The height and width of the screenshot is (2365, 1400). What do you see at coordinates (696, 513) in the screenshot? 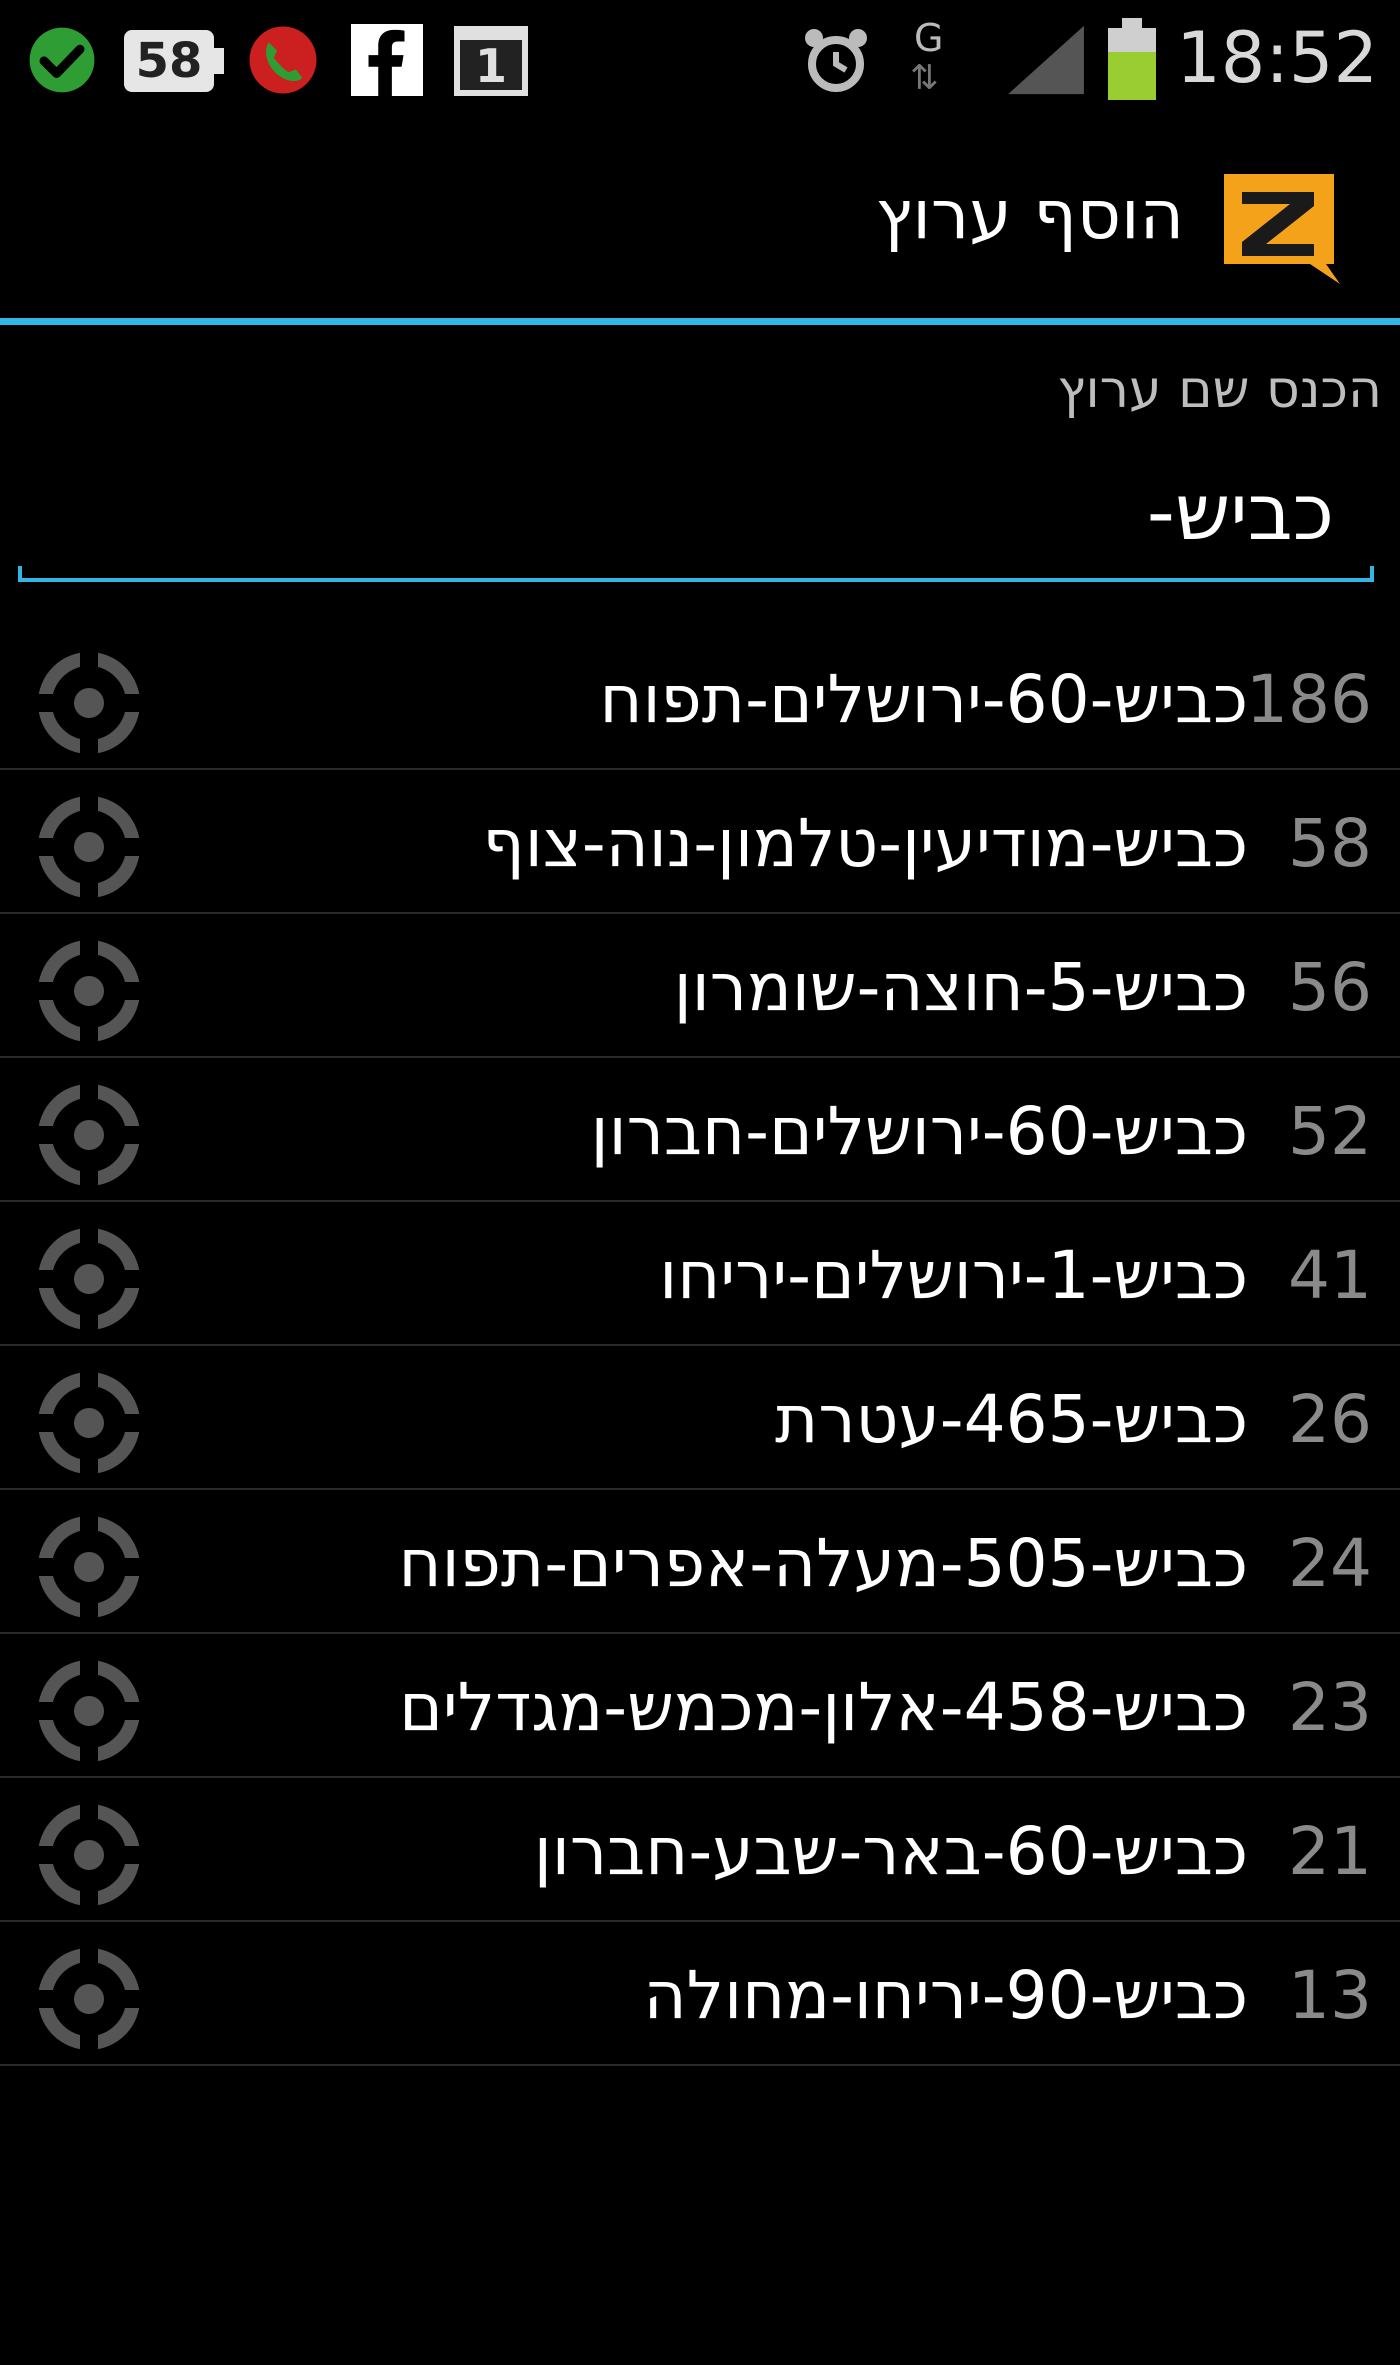
I see `channel-name-input` at bounding box center [696, 513].